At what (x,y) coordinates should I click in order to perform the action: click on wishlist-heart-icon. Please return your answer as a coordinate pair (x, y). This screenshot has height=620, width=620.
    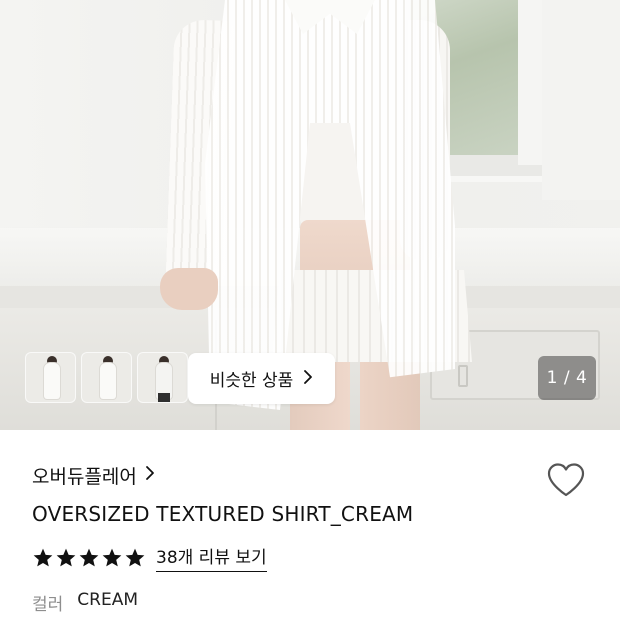
    Looking at the image, I should click on (566, 480).